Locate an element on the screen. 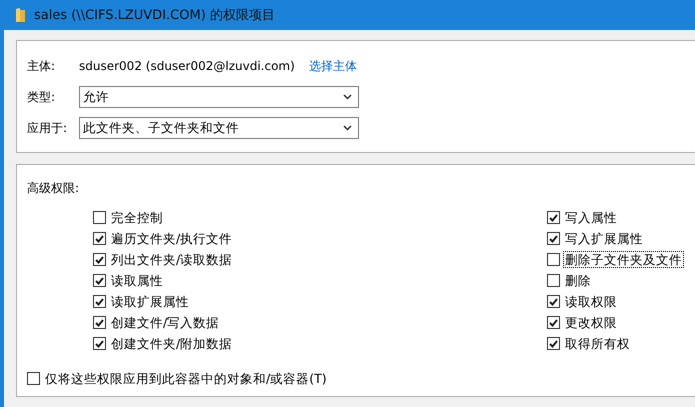 The width and height of the screenshot is (695, 407). checkbox-label: 删除 is located at coordinates (578, 280).